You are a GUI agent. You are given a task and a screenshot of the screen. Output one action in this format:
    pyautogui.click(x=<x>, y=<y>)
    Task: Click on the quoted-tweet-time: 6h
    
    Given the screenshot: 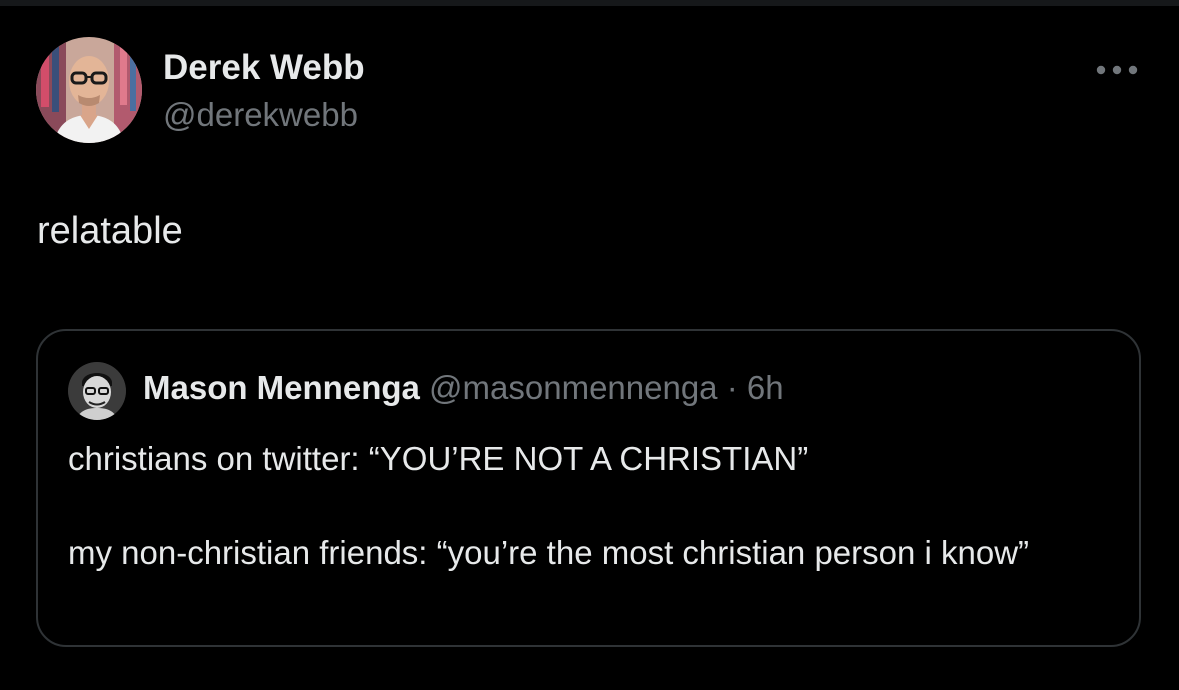 What is the action you would take?
    pyautogui.click(x=765, y=387)
    